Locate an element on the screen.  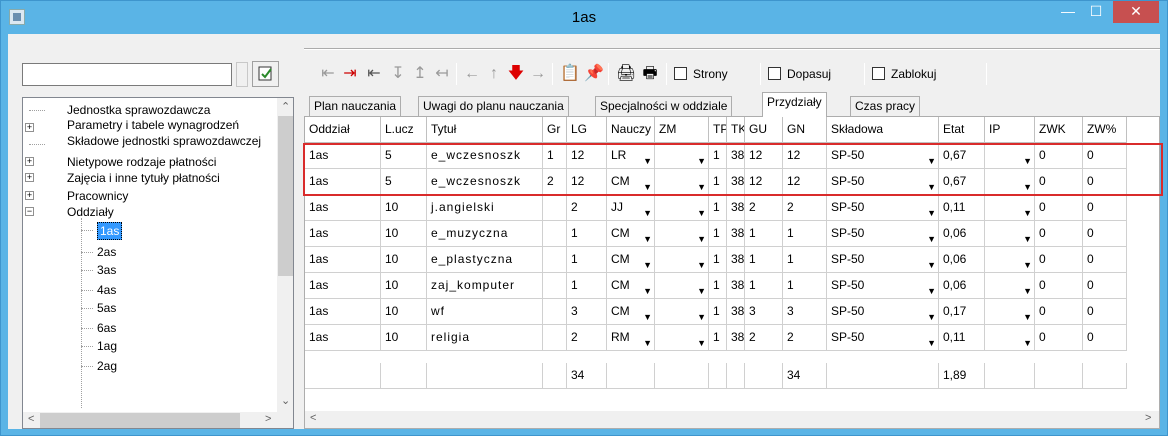
column-header-skladowa: Składowa is located at coordinates (883, 130).